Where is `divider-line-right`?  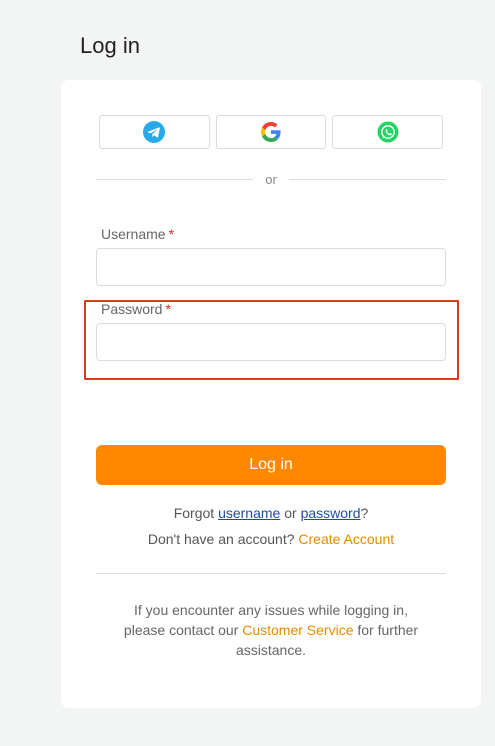 divider-line-right is located at coordinates (367, 179).